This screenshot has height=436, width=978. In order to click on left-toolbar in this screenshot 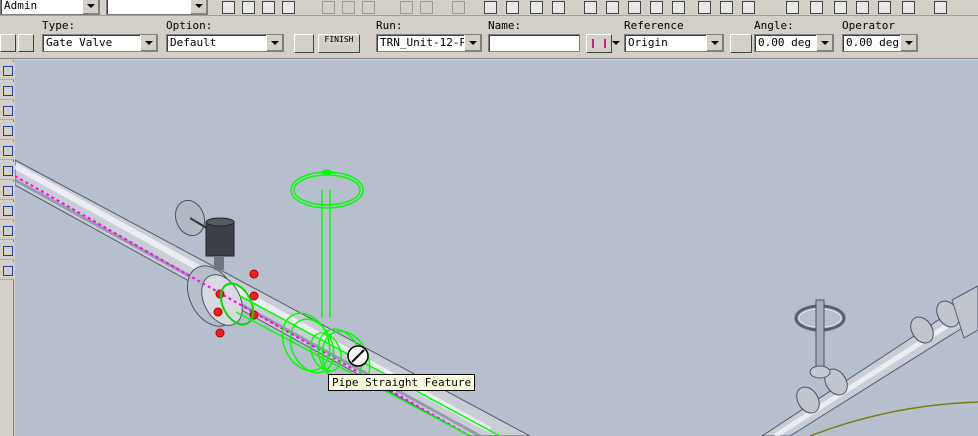, I will do `click(7, 248)`.